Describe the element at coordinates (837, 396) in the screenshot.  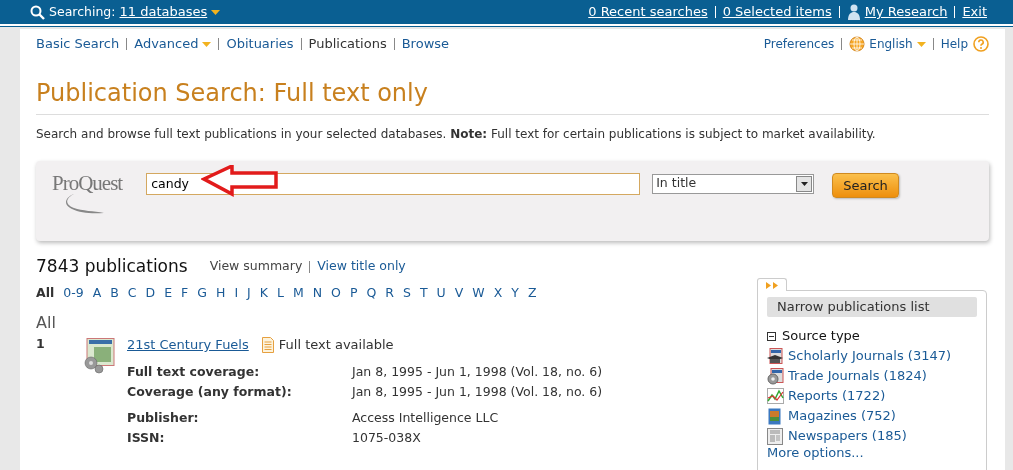
I see `filter-link: Reports (1722)` at that location.